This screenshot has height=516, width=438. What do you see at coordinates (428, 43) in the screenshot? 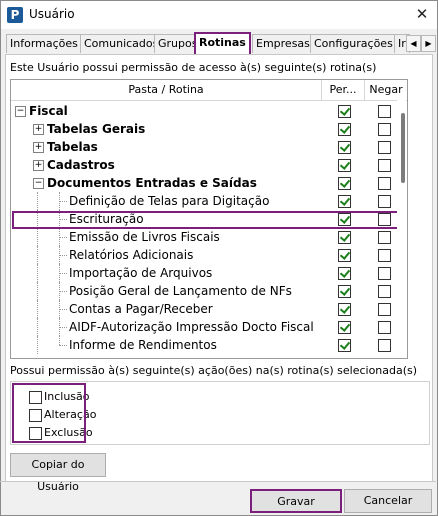
I see `tab-scroll-right-icon: ▶` at bounding box center [428, 43].